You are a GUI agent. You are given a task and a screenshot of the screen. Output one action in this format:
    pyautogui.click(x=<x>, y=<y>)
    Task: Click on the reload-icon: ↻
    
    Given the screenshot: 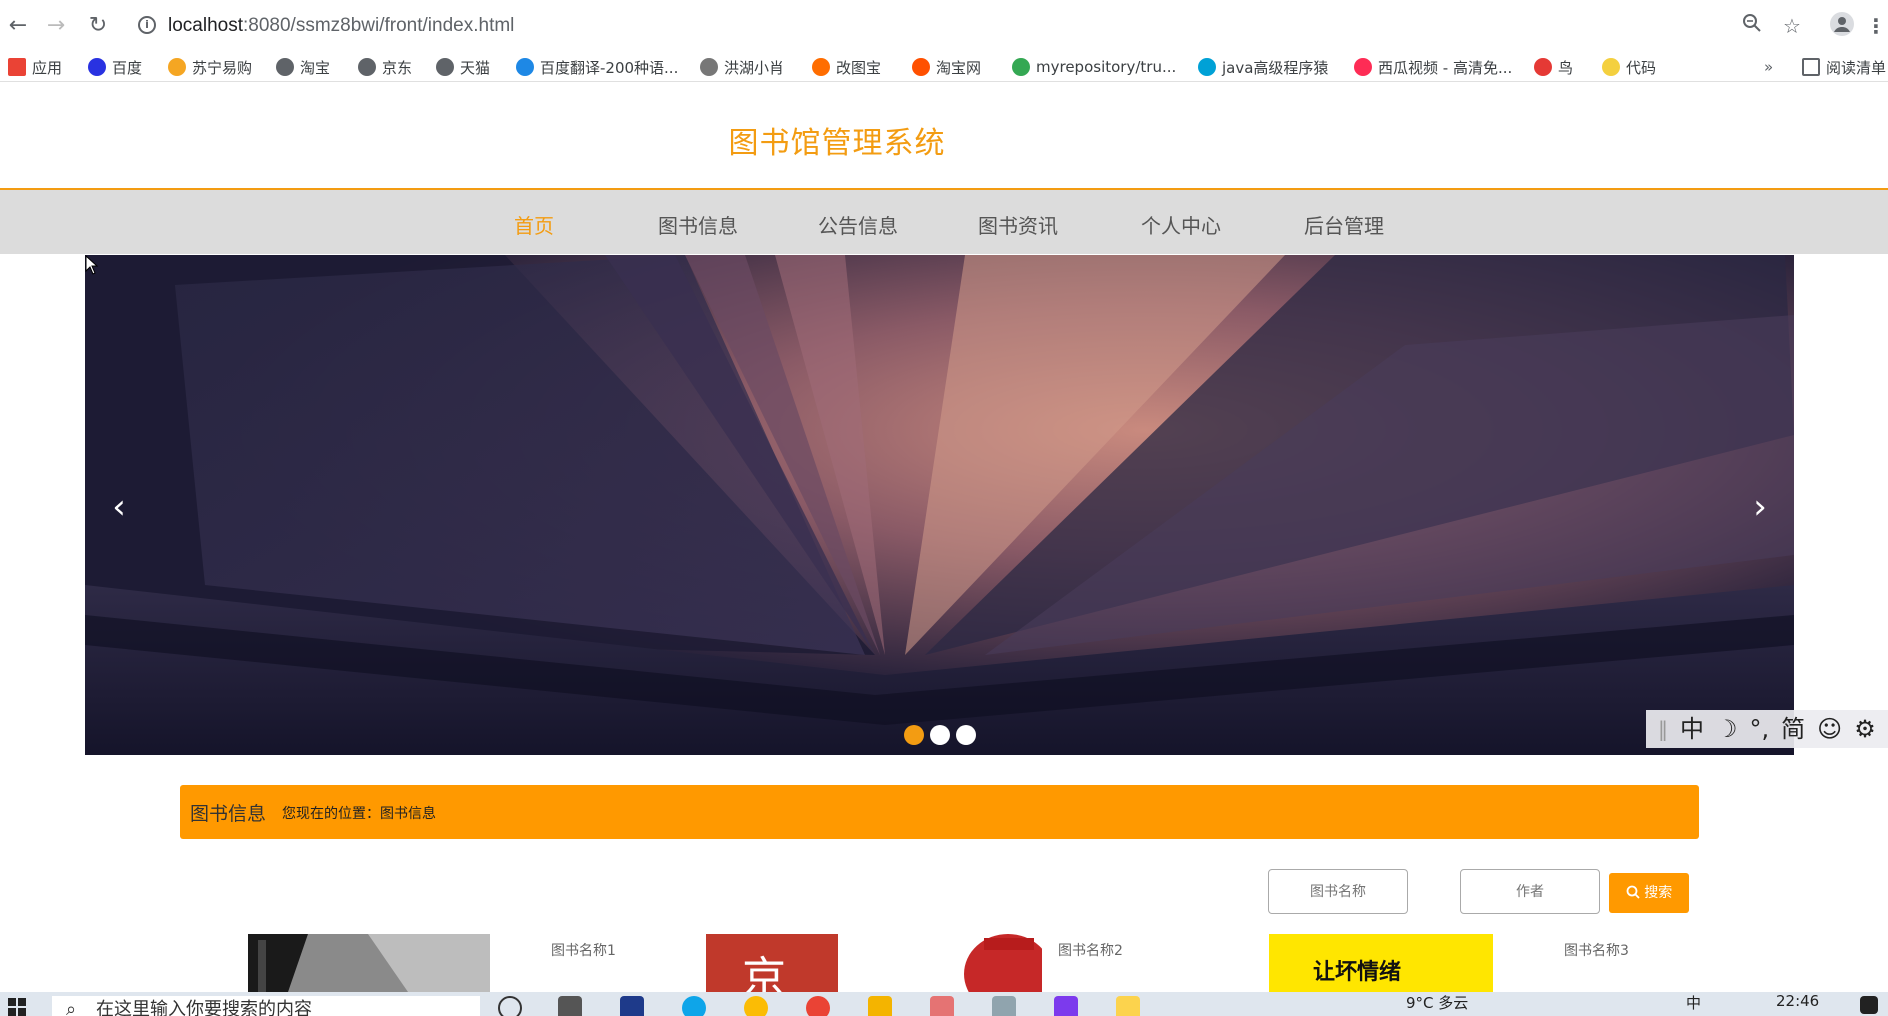 What is the action you would take?
    pyautogui.click(x=98, y=26)
    